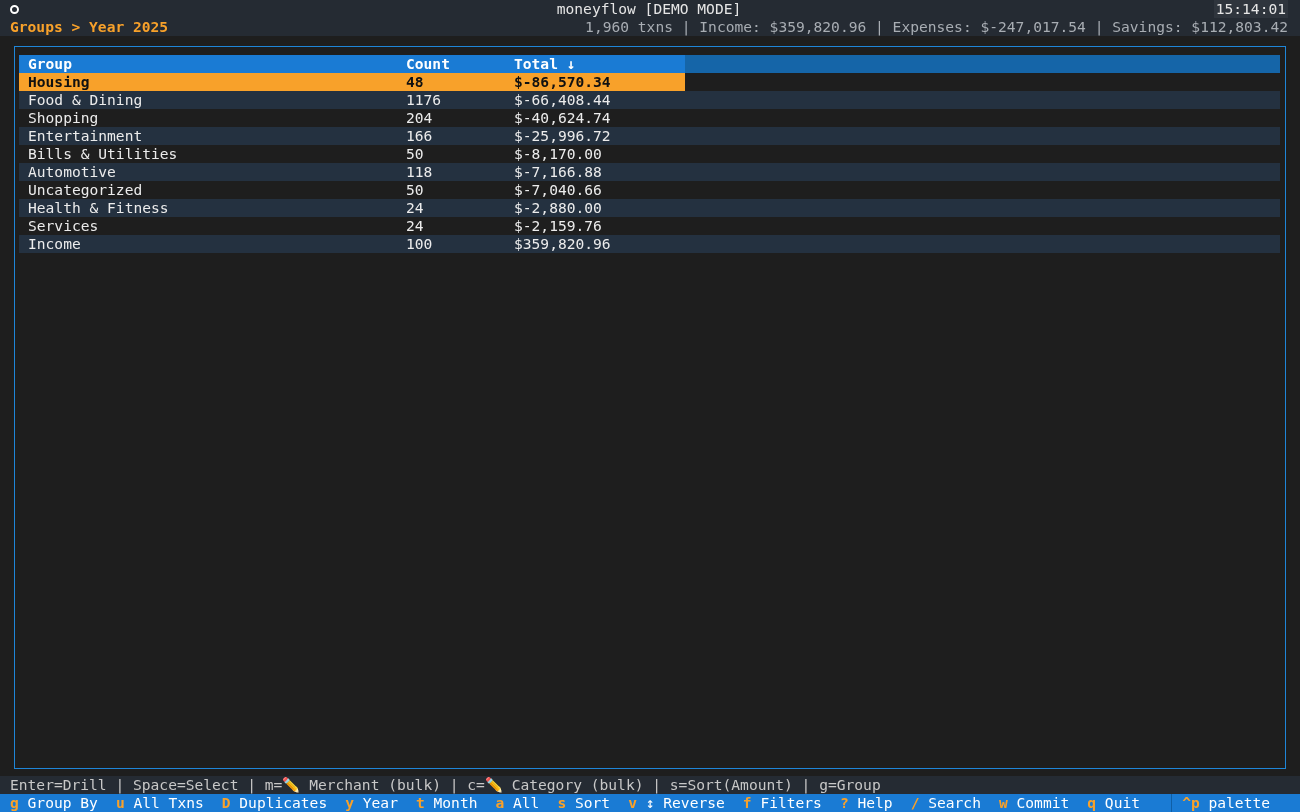 This screenshot has height=812, width=1300. Describe the element at coordinates (451, 82) in the screenshot. I see `table-cell: 48` at that location.